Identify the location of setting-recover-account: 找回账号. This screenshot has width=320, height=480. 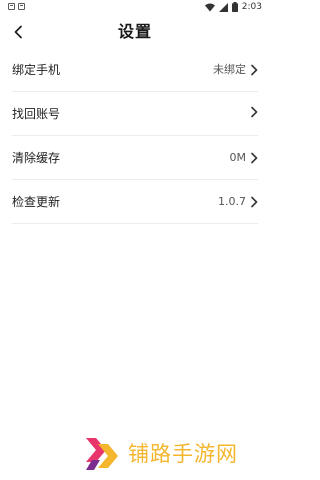
(135, 114).